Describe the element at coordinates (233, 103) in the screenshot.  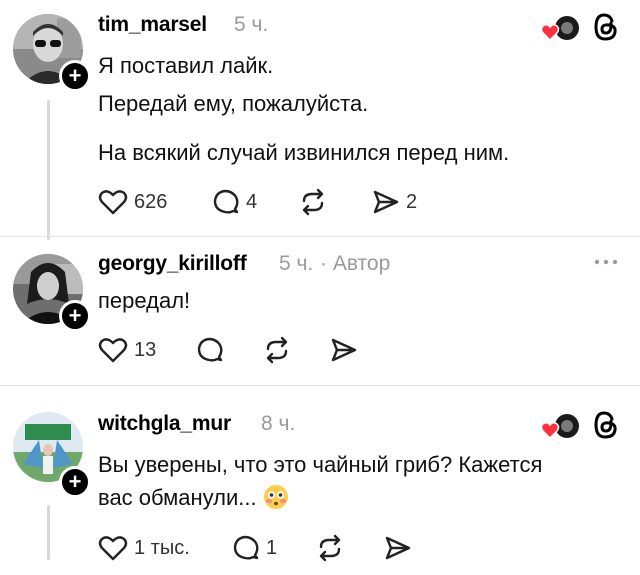
I see `comment-text-line: Передай ему, пожалуйста.` at that location.